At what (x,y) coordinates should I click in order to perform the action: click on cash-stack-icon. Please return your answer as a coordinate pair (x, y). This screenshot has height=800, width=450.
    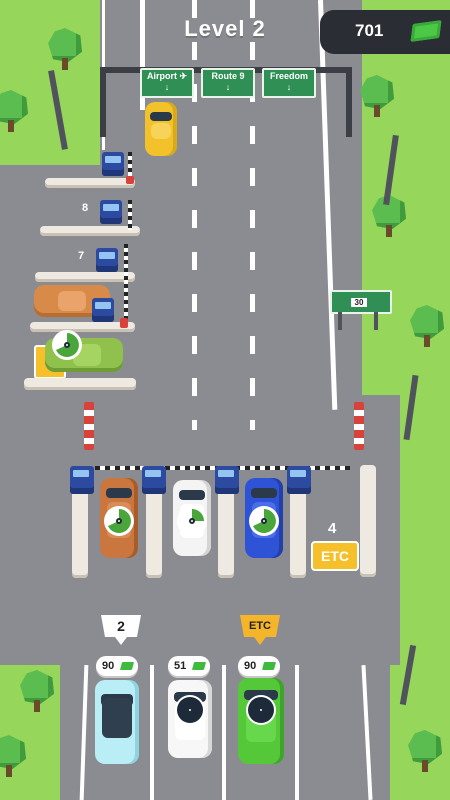
    Looking at the image, I should click on (426, 31).